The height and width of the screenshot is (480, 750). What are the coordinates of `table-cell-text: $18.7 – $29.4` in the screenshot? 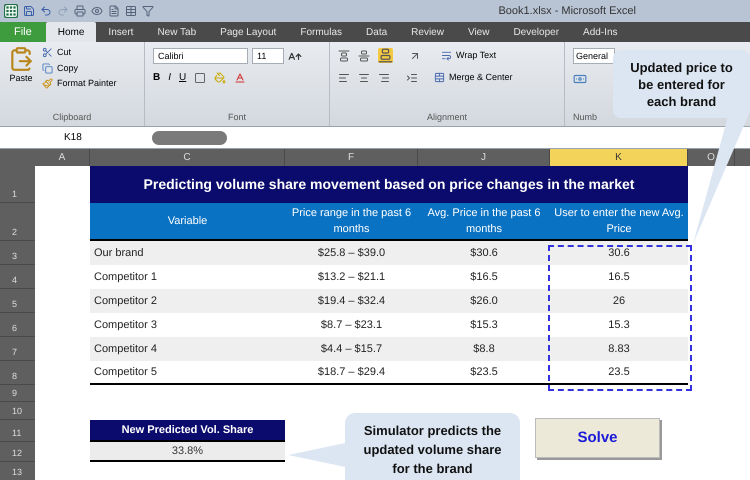 It's located at (351, 372).